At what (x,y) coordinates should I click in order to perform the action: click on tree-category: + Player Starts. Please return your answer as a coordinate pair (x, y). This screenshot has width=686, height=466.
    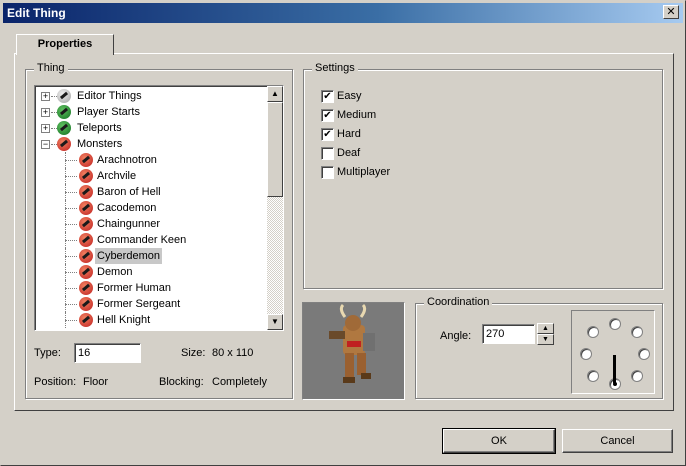
    Looking at the image, I should click on (151, 112).